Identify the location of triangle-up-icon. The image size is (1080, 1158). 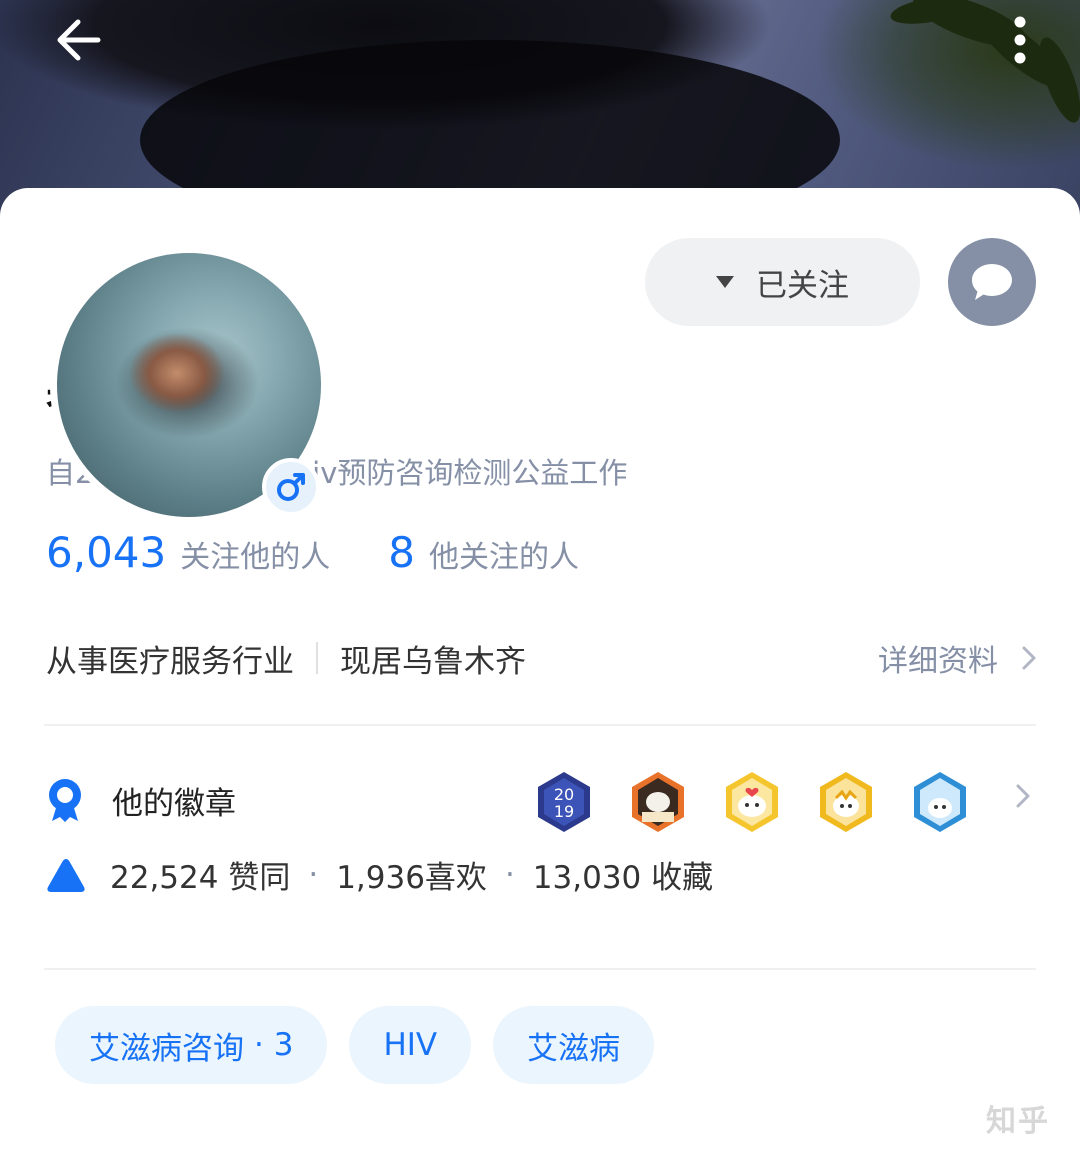
(66, 875).